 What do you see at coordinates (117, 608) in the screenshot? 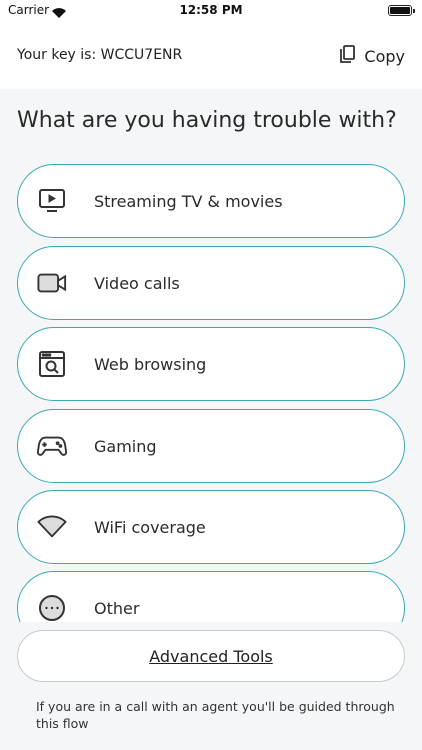
I see `option-label: Other` at bounding box center [117, 608].